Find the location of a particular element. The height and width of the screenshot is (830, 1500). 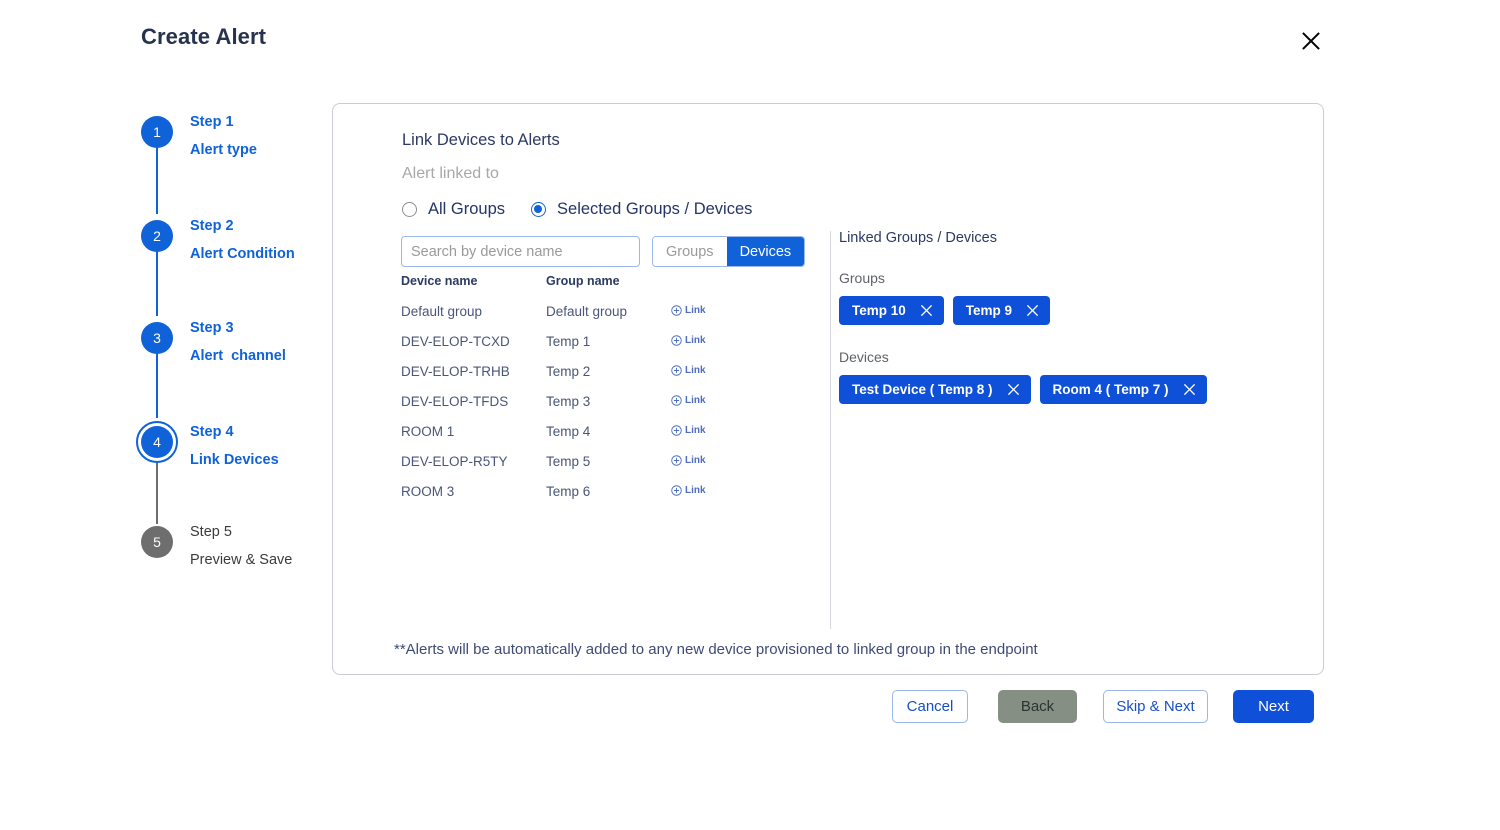

cell-device-name: DEV-ELOP-R5TY is located at coordinates (454, 461).